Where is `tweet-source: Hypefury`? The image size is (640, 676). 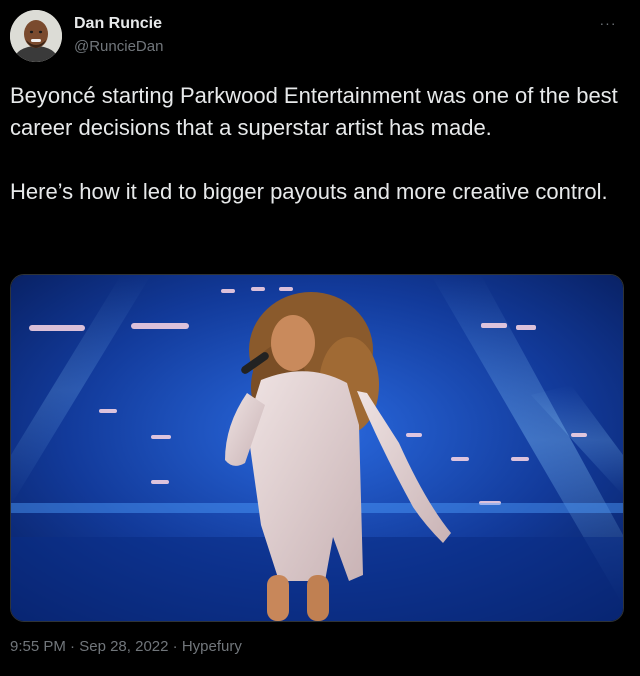
tweet-source: Hypefury is located at coordinates (212, 646).